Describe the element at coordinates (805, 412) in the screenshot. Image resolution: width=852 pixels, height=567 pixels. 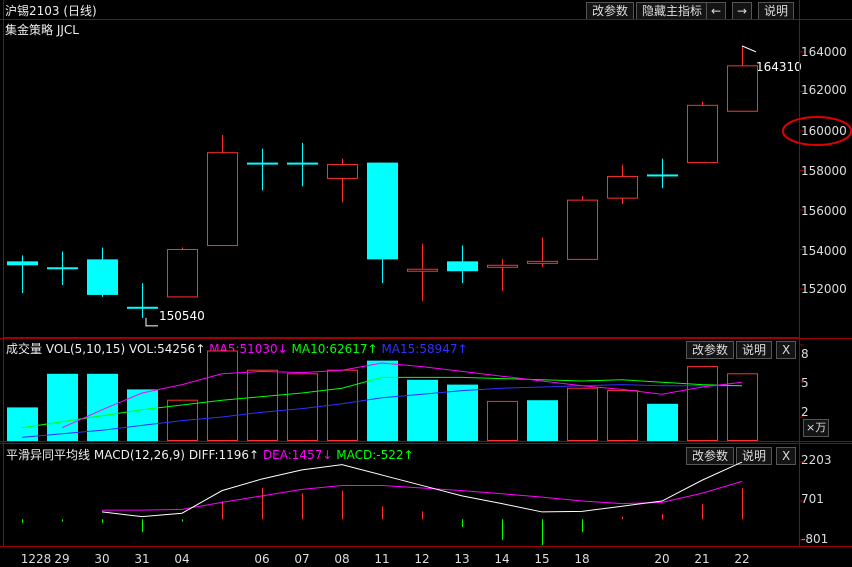
I see `volume-axis-label: 2` at that location.